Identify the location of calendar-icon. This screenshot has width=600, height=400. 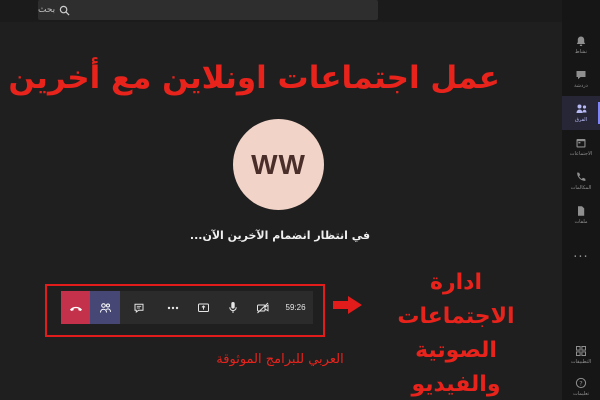
(581, 143).